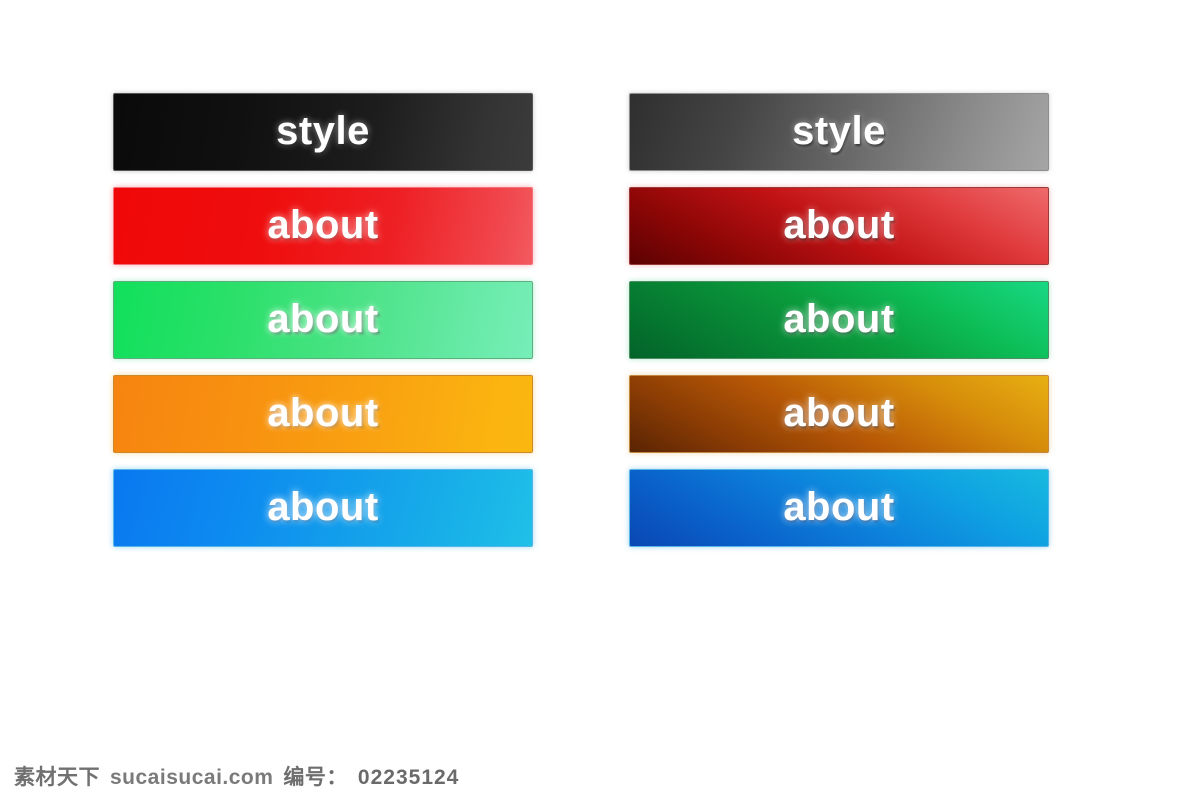 The width and height of the screenshot is (1200, 800). I want to click on button-about-amber: about, so click(839, 414).